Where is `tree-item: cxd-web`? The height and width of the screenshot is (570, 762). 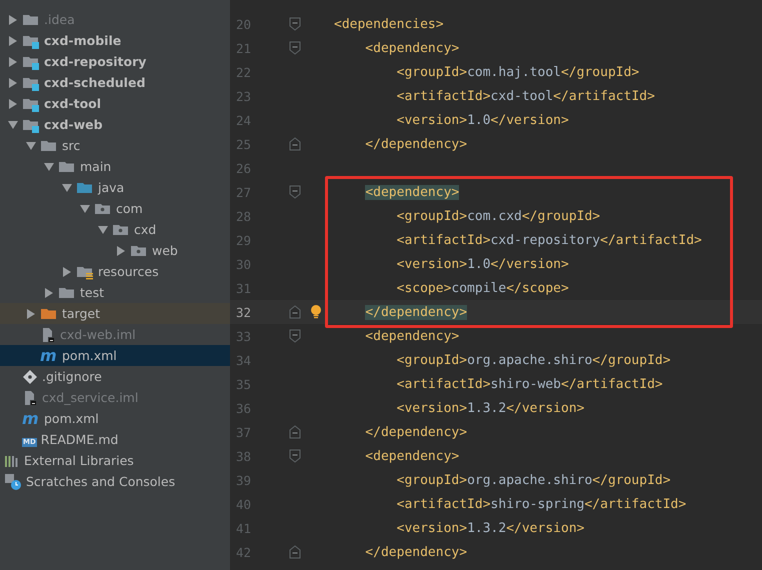
tree-item: cxd-web is located at coordinates (115, 124).